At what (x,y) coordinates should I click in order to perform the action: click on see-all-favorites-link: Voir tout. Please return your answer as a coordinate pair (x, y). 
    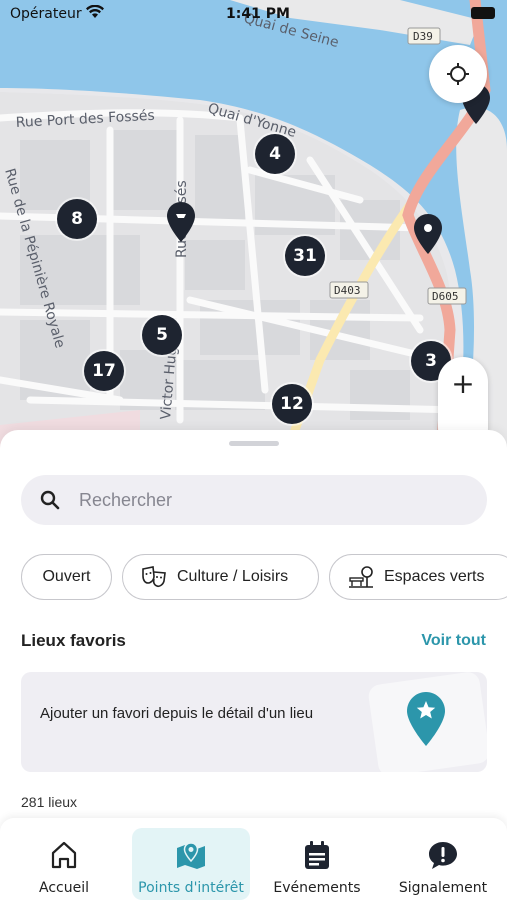
    Looking at the image, I should click on (453, 641).